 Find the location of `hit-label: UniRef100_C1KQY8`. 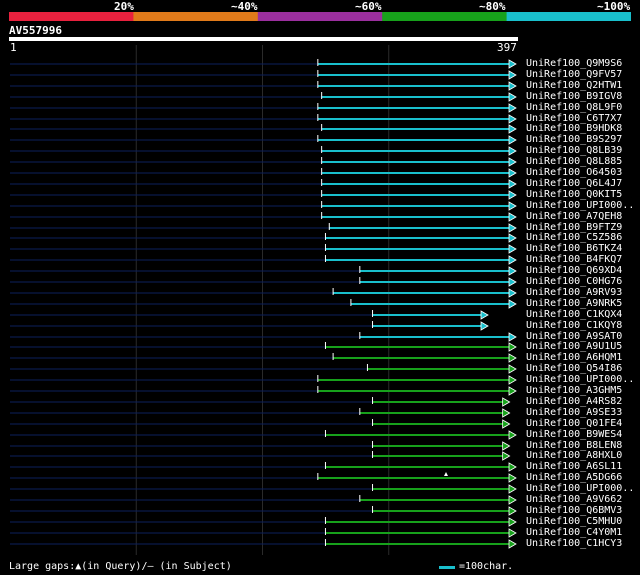

hit-label: UniRef100_C1KQY8 is located at coordinates (574, 325).